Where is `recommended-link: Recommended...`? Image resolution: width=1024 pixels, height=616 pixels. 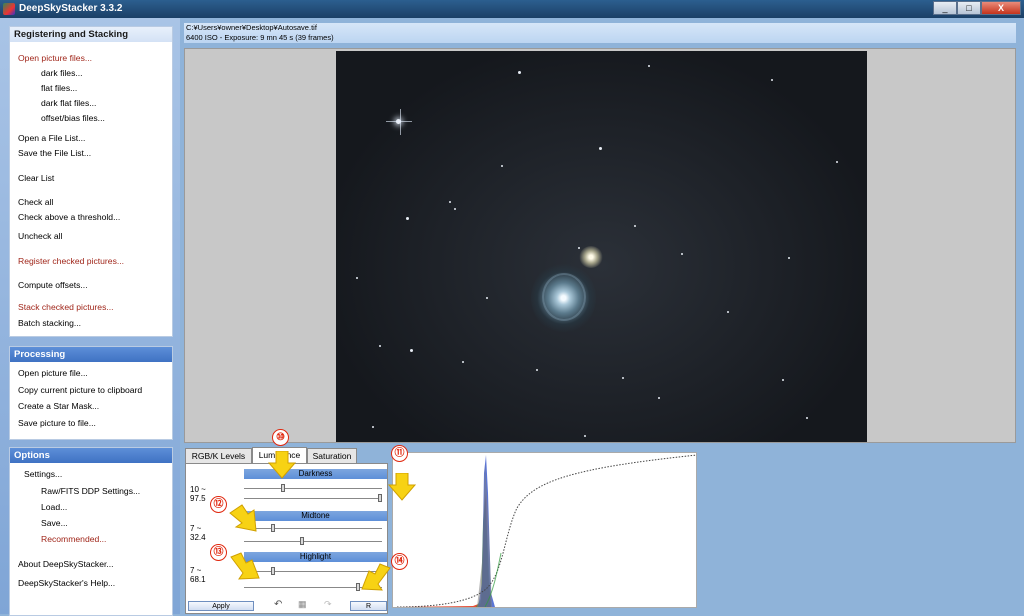
recommended-link: Recommended... is located at coordinates (73, 539).